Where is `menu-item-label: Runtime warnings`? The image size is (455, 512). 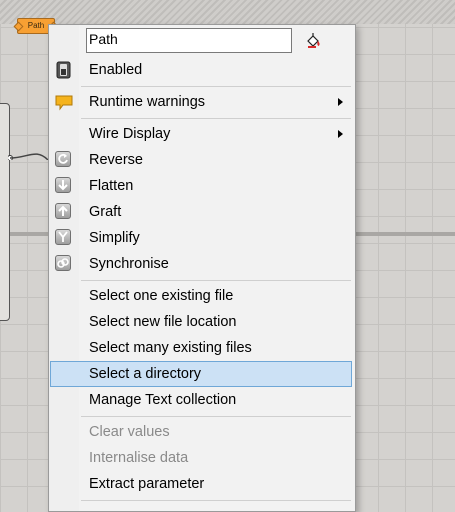 menu-item-label: Runtime warnings is located at coordinates (147, 102).